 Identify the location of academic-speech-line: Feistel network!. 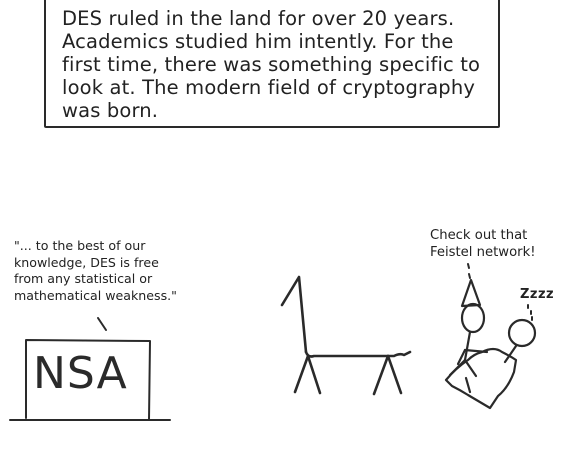
(483, 252).